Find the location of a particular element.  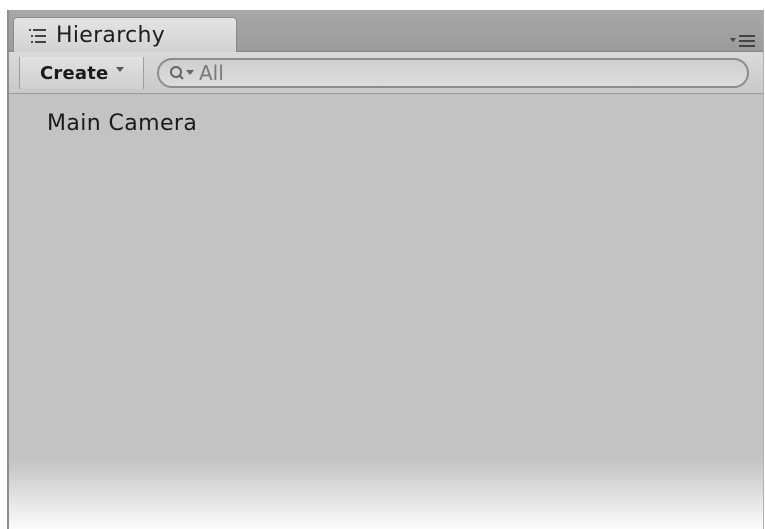

search-field is located at coordinates (453, 73).